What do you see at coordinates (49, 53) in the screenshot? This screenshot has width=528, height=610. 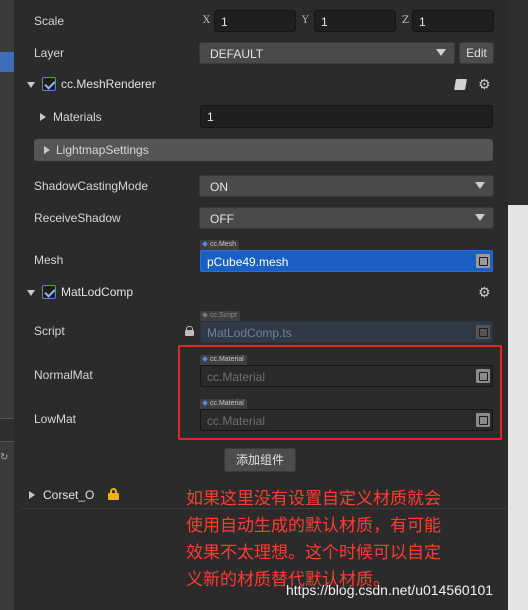 I see `layer-label: Layer` at bounding box center [49, 53].